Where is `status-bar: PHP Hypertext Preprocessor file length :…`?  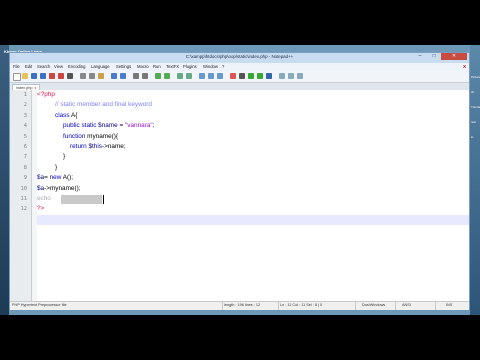
status-bar: PHP Hypertext Preprocessor file length :… is located at coordinates (239, 305).